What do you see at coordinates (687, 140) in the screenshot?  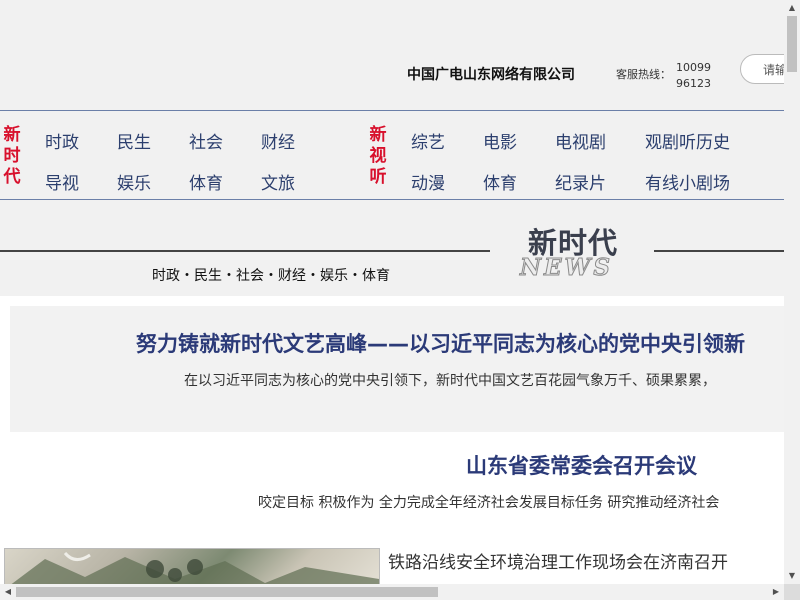 I see `nav-link-guanjutinglishi: 观剧听历史` at bounding box center [687, 140].